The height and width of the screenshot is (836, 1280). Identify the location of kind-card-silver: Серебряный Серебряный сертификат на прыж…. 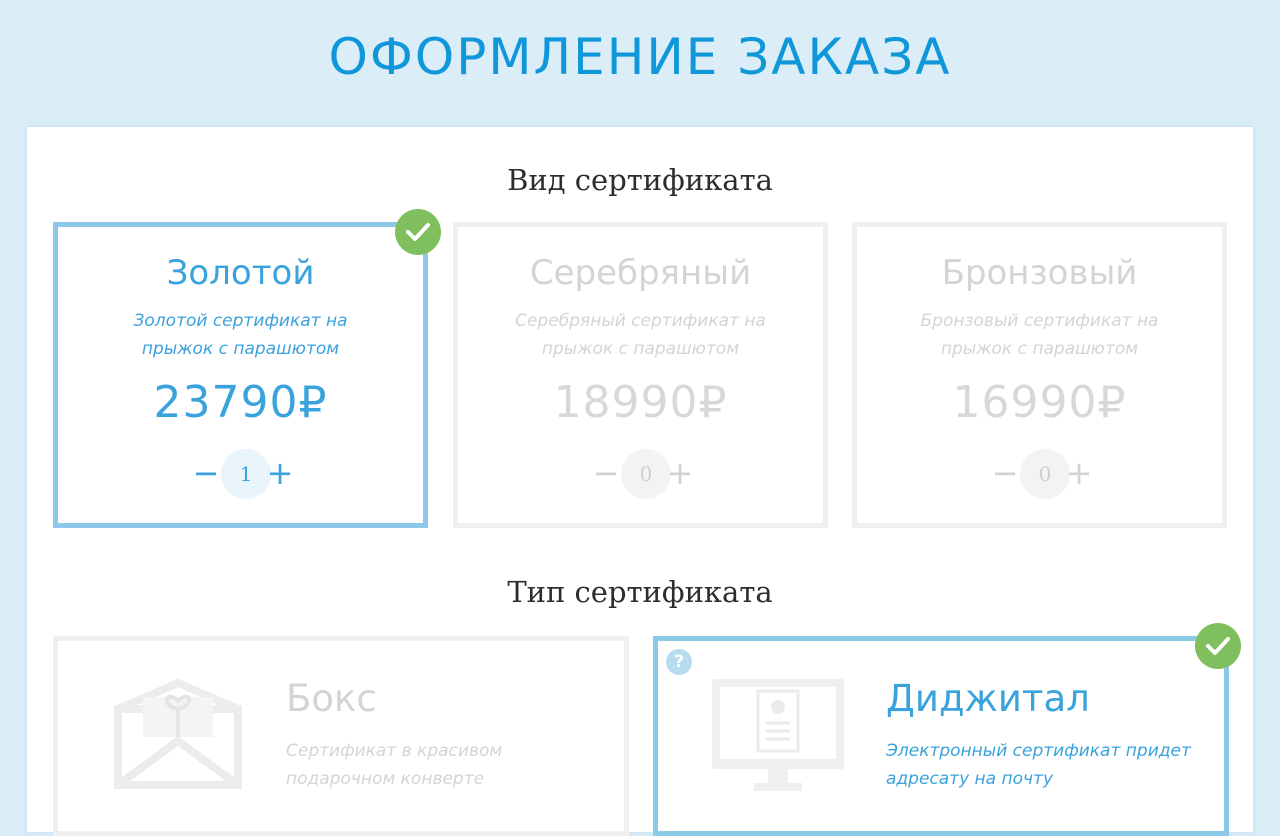
(640, 375).